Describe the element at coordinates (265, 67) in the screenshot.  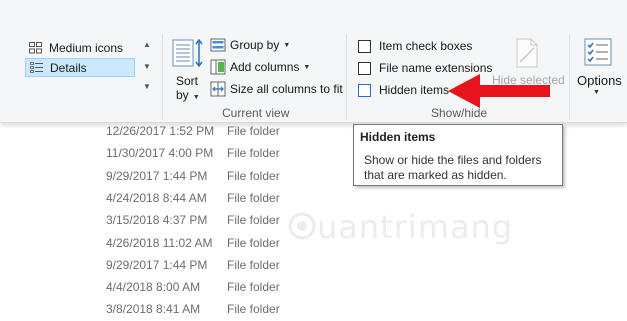
I see `add-columns-label: Add columns` at that location.